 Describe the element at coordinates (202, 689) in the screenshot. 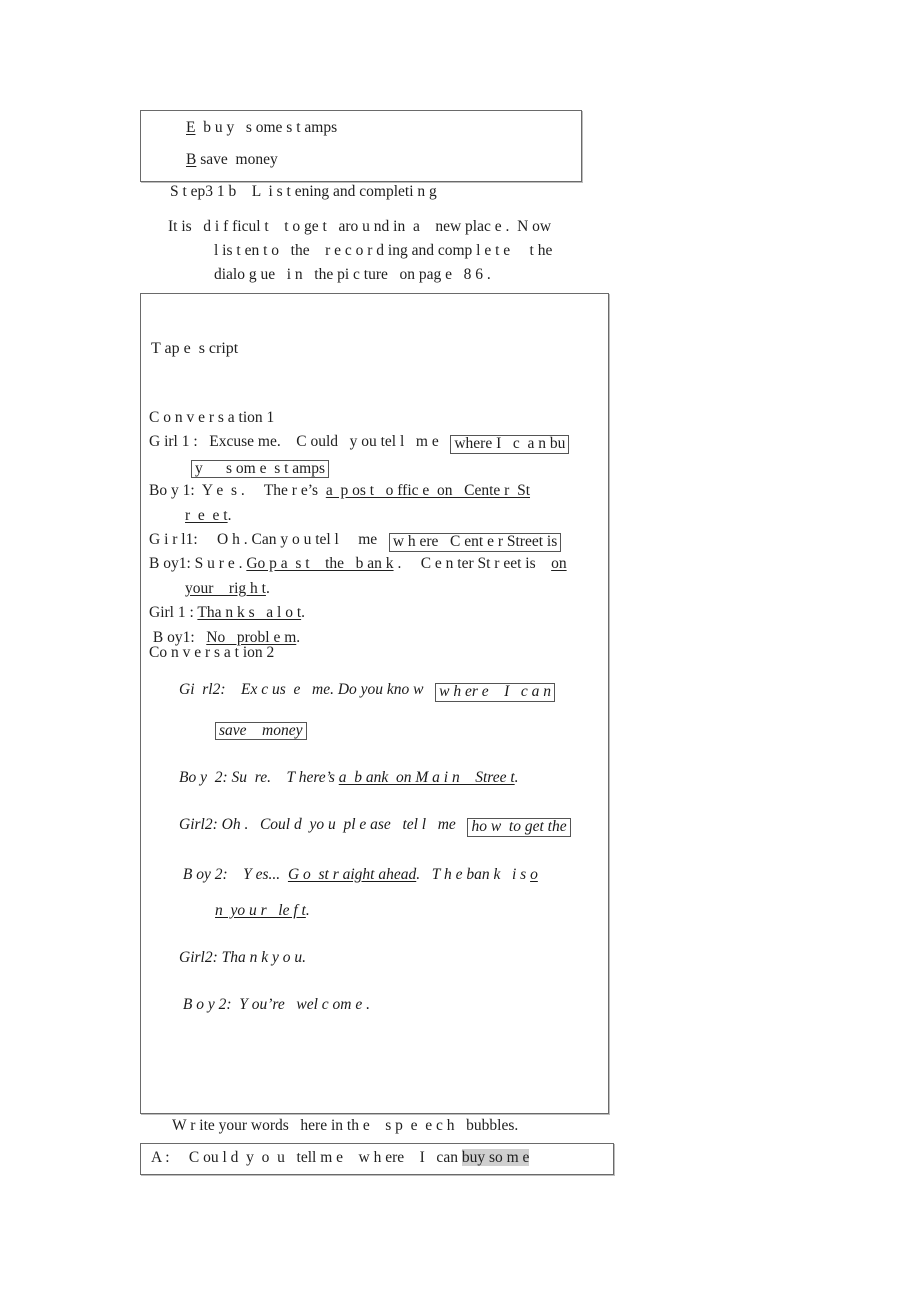

I see `speaker-label: Gi rl2:` at that location.